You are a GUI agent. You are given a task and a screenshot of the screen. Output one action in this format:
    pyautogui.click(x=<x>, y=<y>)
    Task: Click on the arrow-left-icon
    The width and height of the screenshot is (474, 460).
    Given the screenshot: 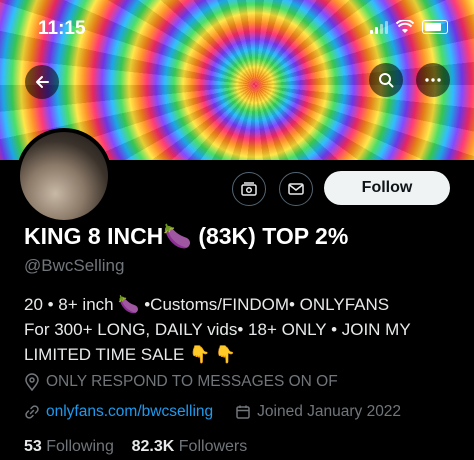 What is the action you would take?
    pyautogui.click(x=42, y=82)
    